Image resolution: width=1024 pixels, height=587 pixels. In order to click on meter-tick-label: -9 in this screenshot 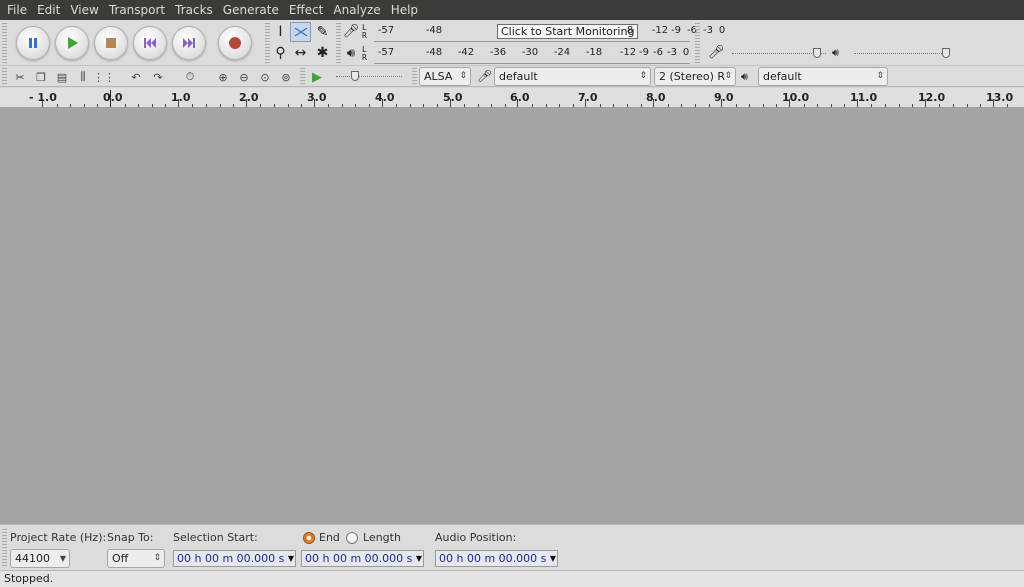, I will do `click(644, 52)`.